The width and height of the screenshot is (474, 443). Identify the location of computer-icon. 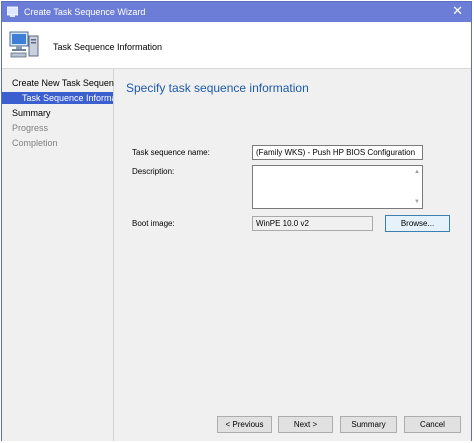
(24, 44).